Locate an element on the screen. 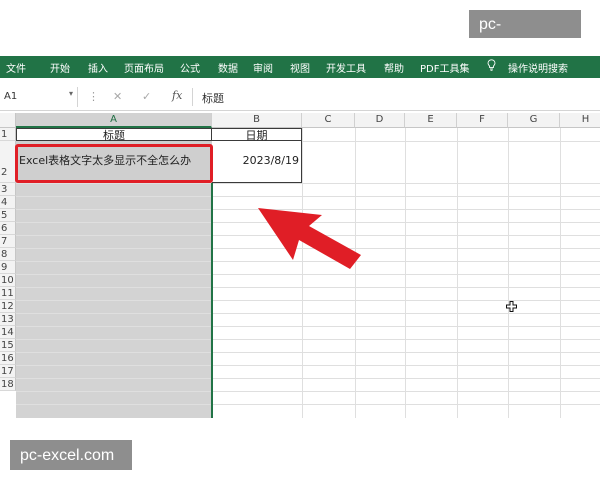 Image resolution: width=600 pixels, height=480 pixels. row-header: 14 is located at coordinates (8, 332).